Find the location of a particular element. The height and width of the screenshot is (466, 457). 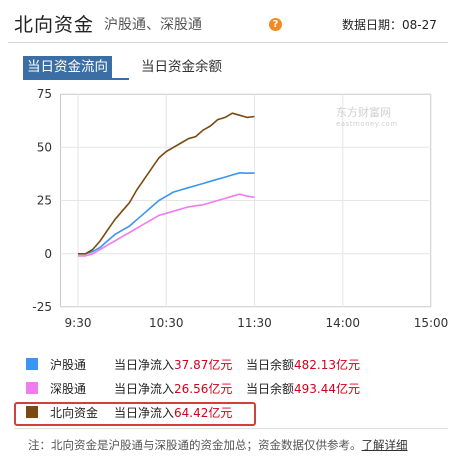

legend-swatch-sz is located at coordinates (32, 388).